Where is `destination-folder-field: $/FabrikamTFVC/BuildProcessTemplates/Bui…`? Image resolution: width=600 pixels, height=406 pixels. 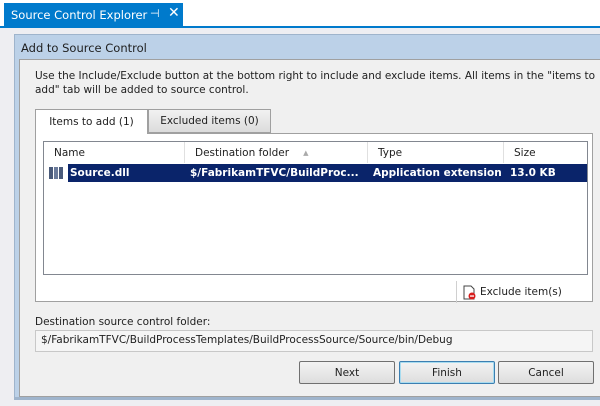 destination-folder-field: $/FabrikamTFVC/BuildProcessTemplates/Bui… is located at coordinates (314, 341).